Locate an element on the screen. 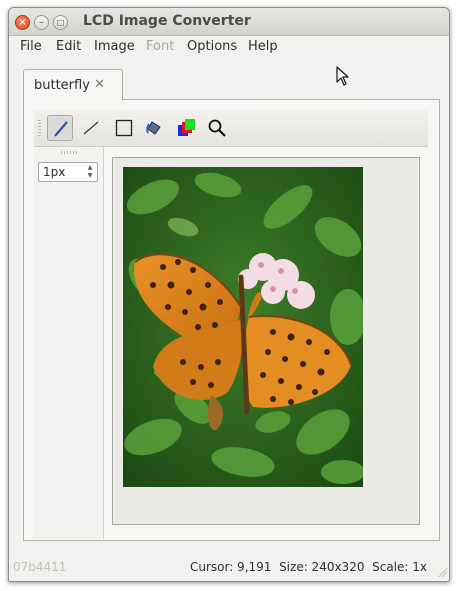 This screenshot has height=591, width=465. menu-edit: Edit is located at coordinates (68, 46).